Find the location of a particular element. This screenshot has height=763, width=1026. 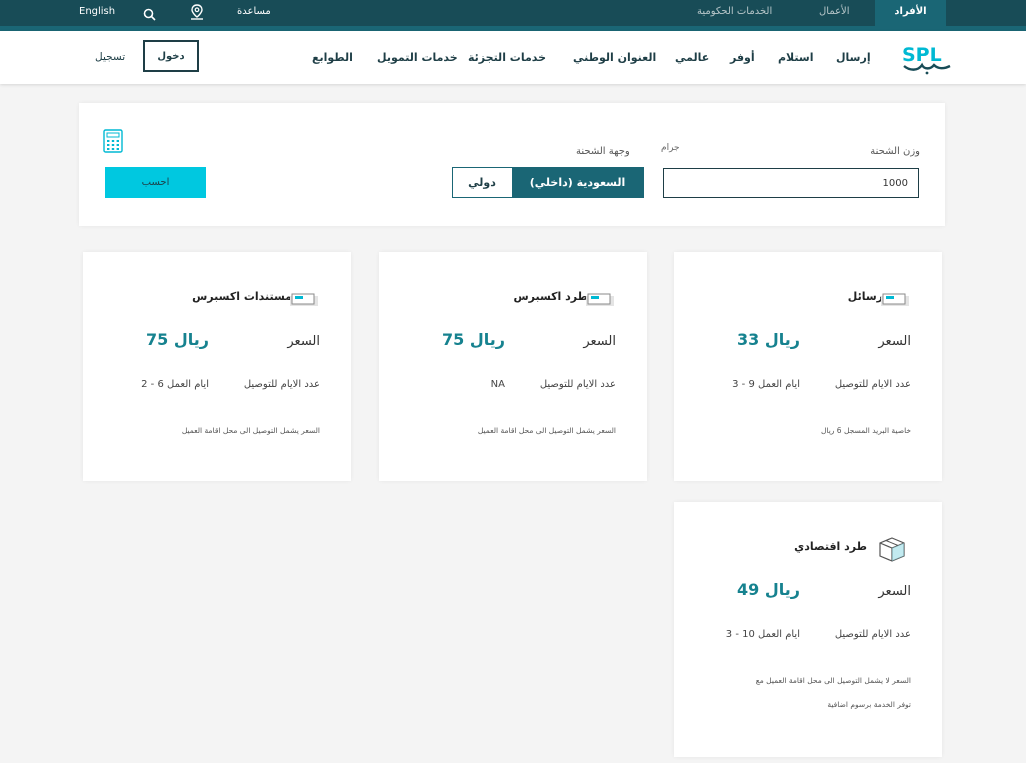

nav-global: عالمي is located at coordinates (692, 57).